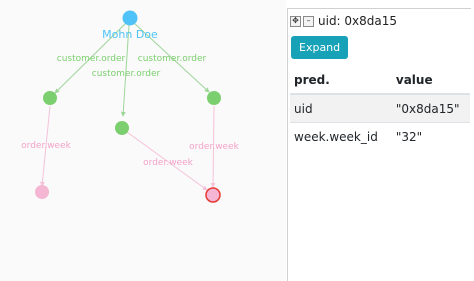 The width and height of the screenshot is (474, 281). What do you see at coordinates (320, 47) in the screenshot?
I see `expand-button: Expand` at bounding box center [320, 47].